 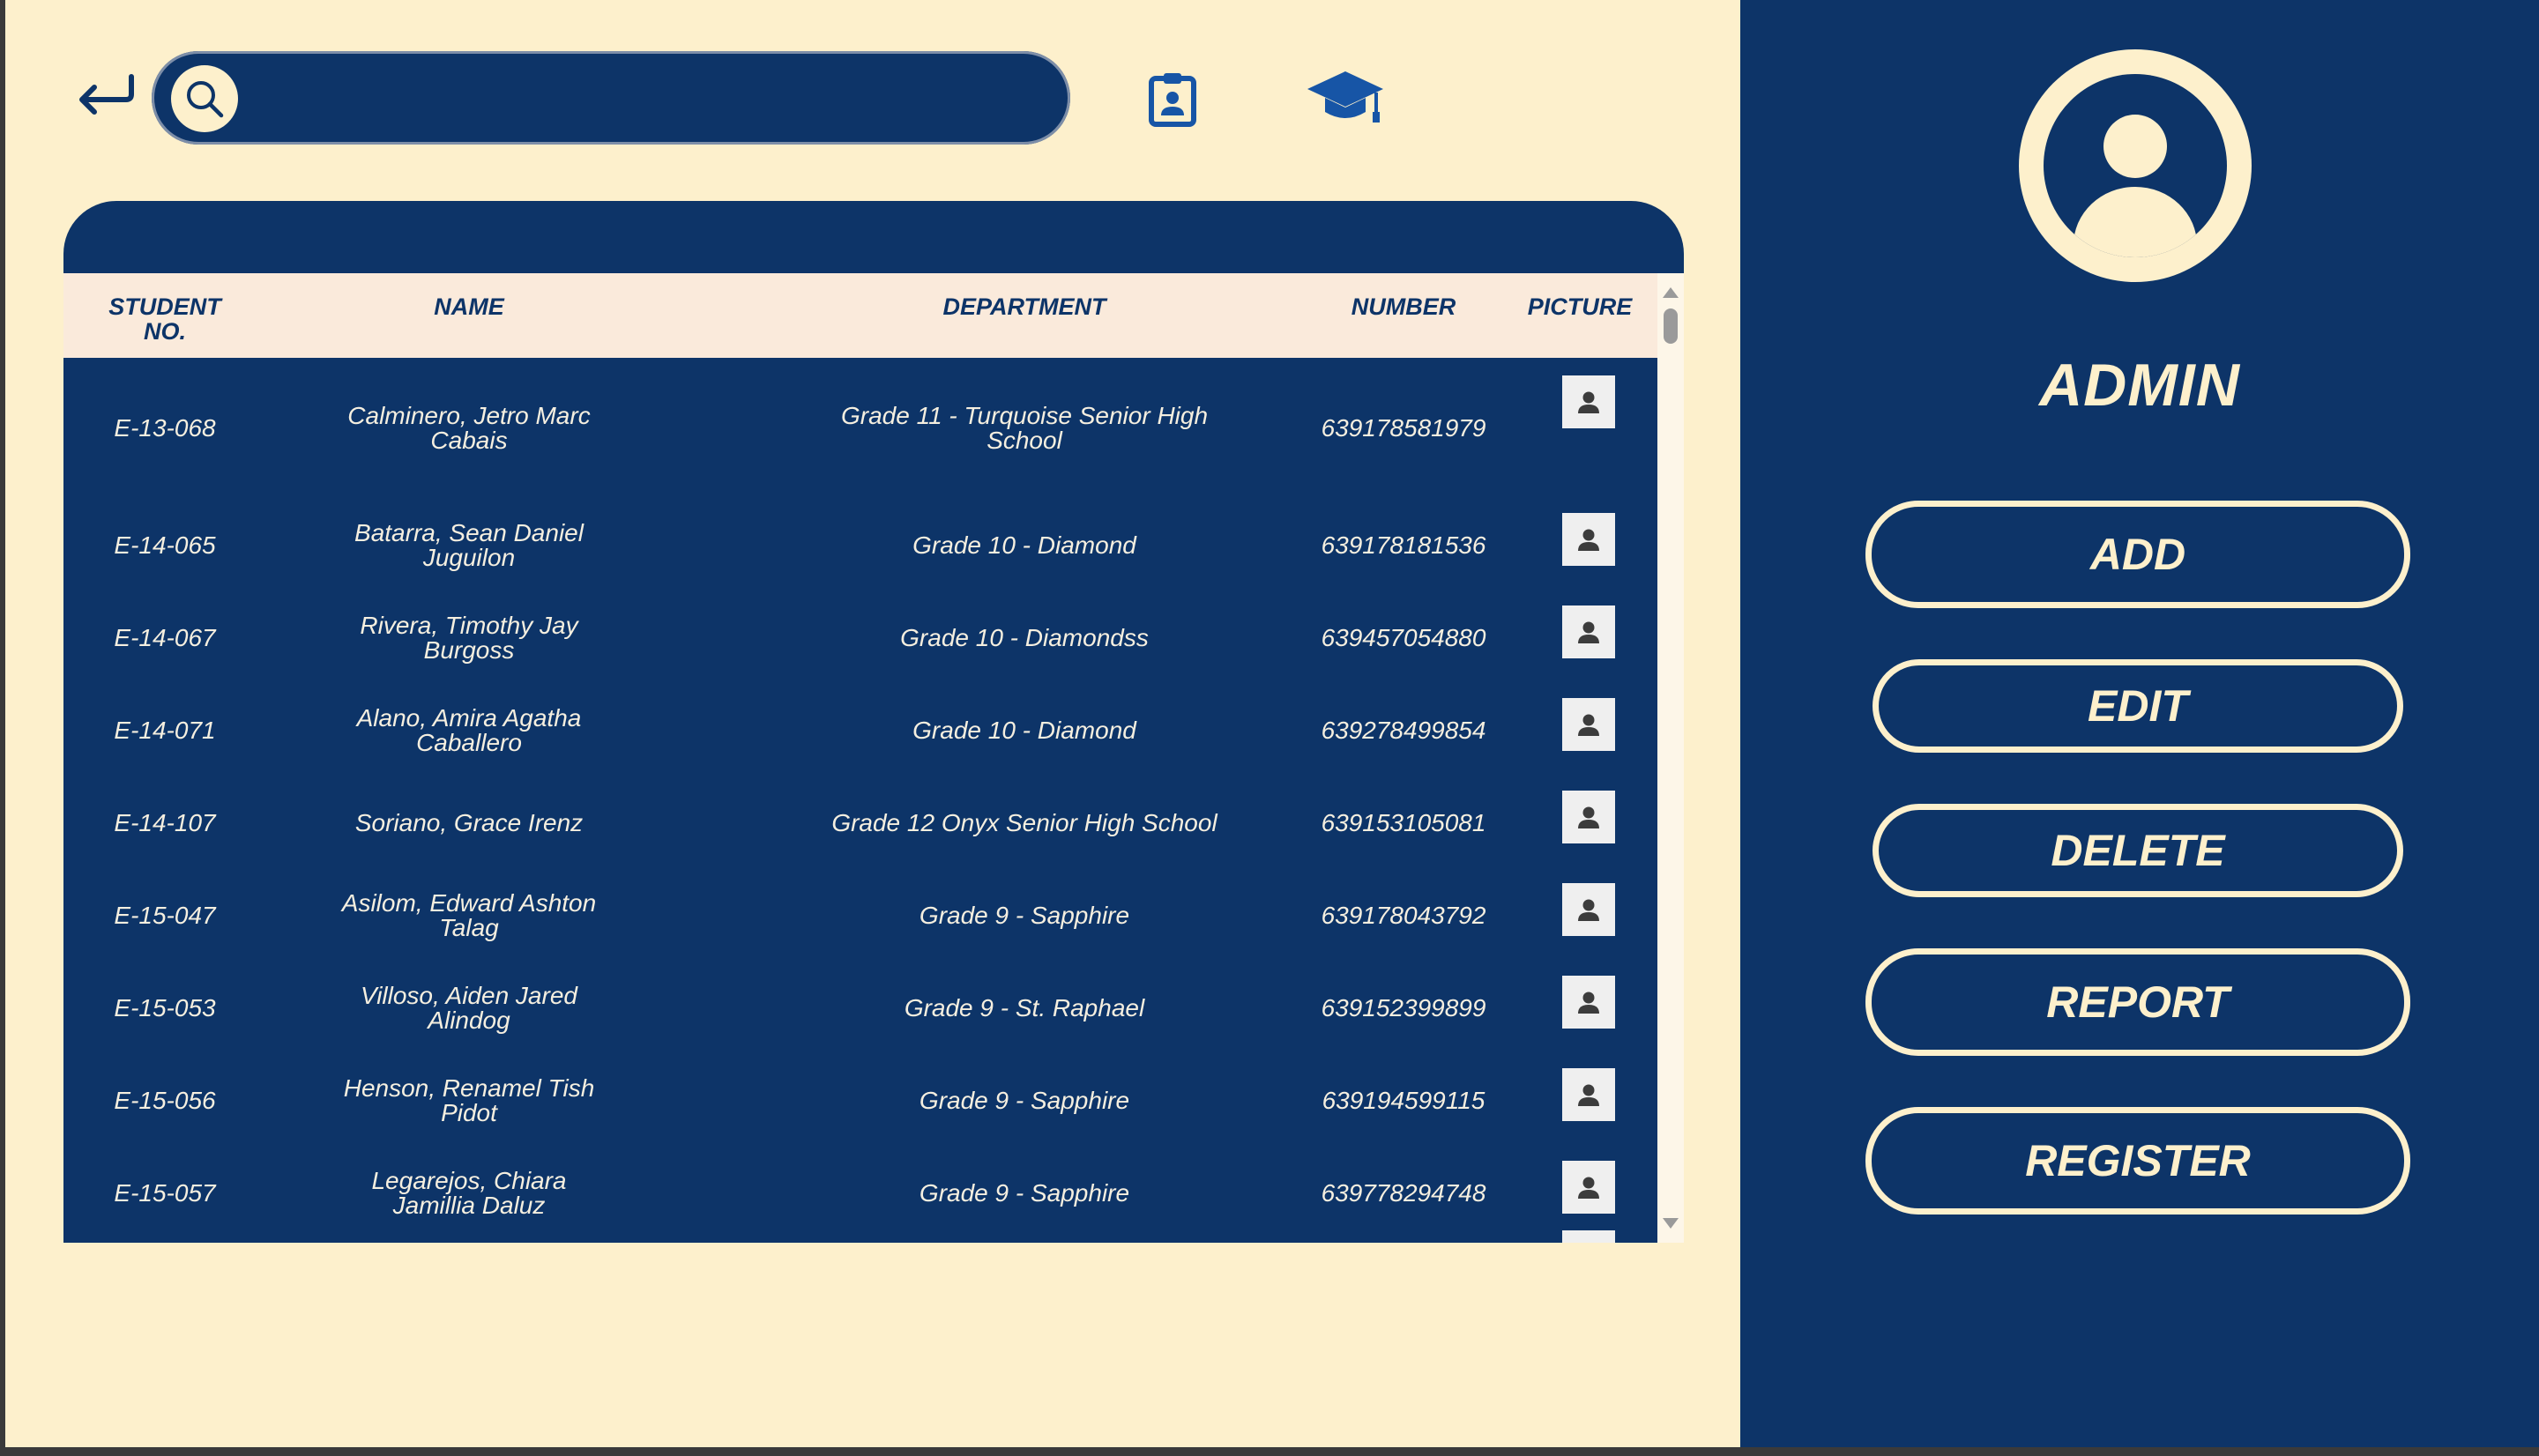 What do you see at coordinates (2, 728) in the screenshot?
I see `window-frame-left` at bounding box center [2, 728].